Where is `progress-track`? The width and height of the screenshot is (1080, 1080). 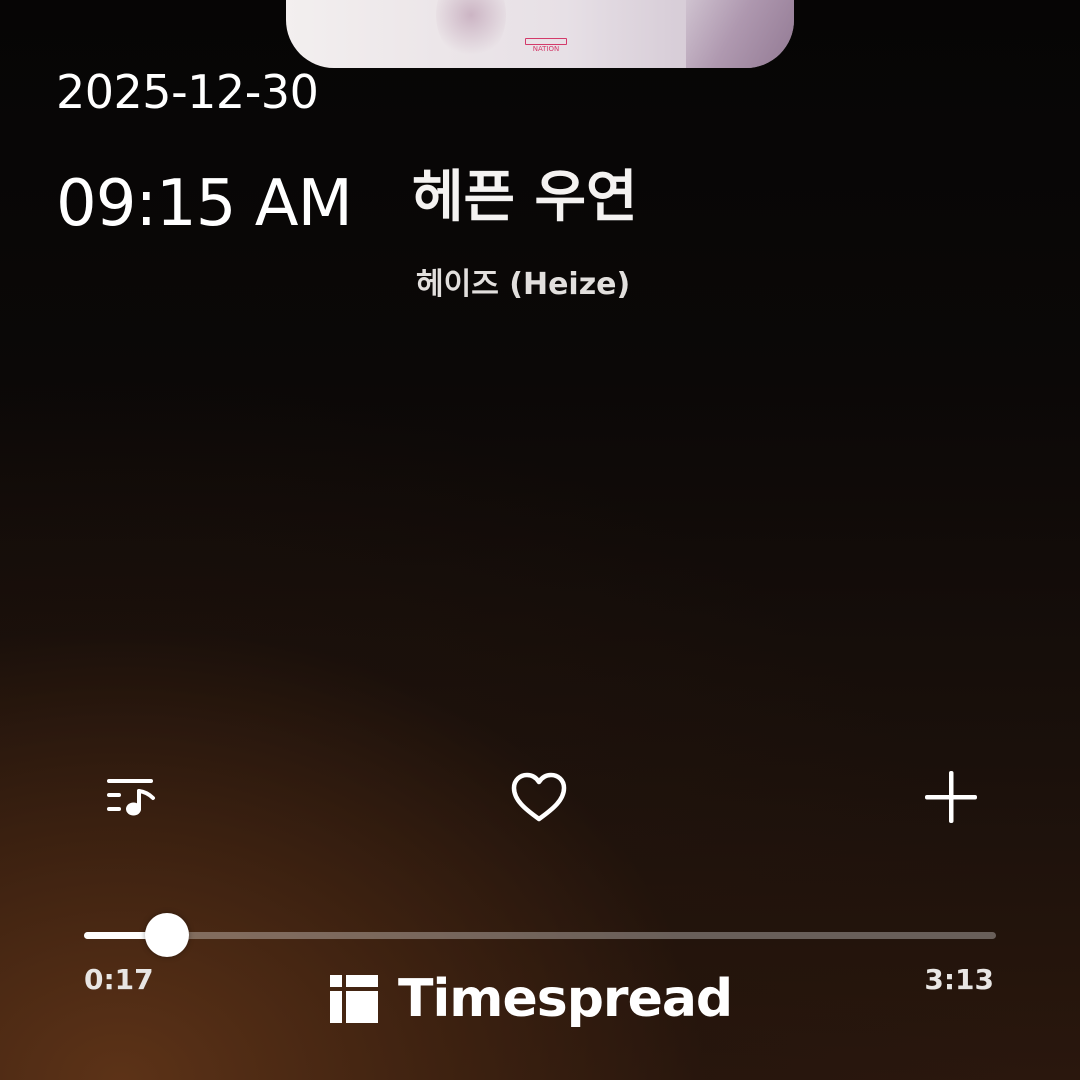
progress-track is located at coordinates (540, 935).